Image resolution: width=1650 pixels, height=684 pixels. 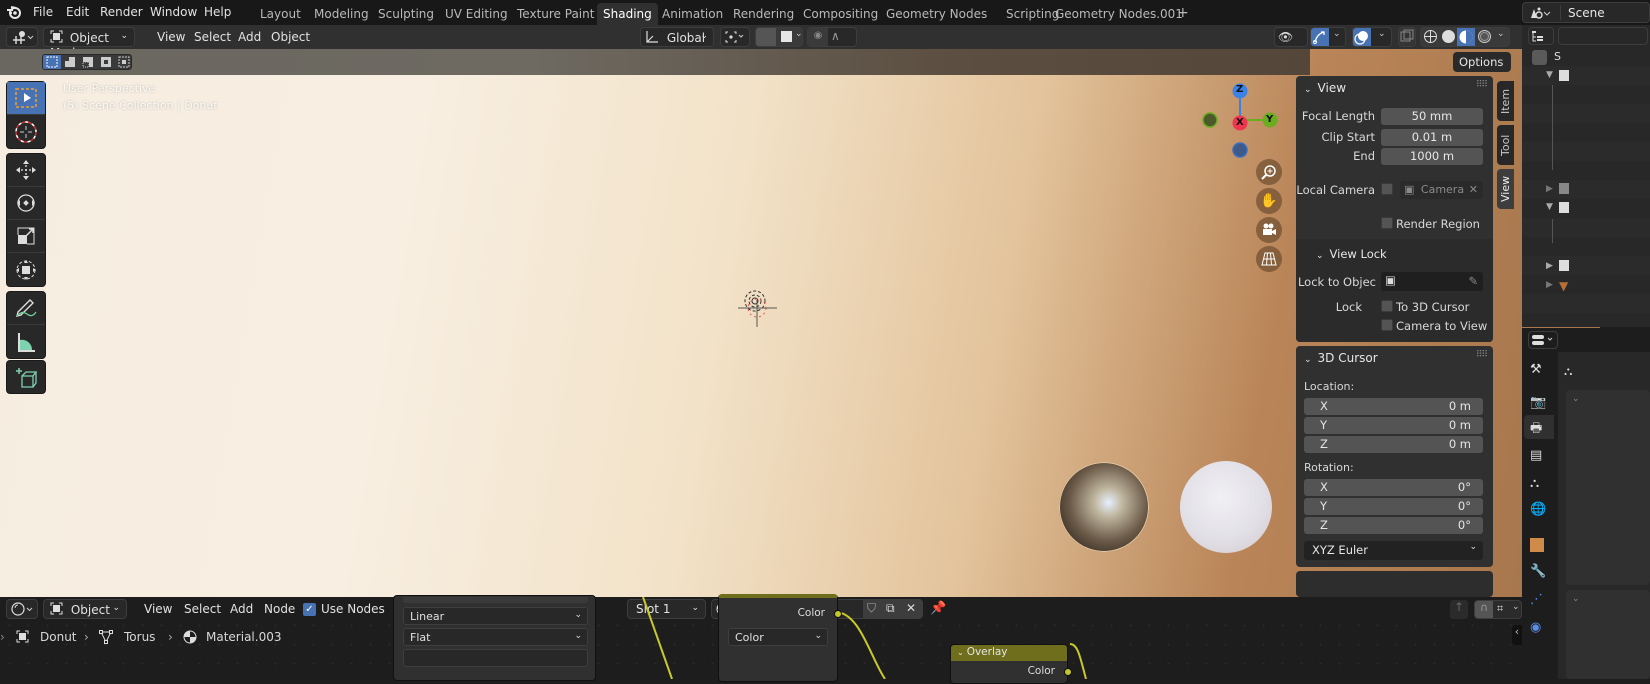 I want to click on particles-properties-icon: ⋰, so click(x=1536, y=599).